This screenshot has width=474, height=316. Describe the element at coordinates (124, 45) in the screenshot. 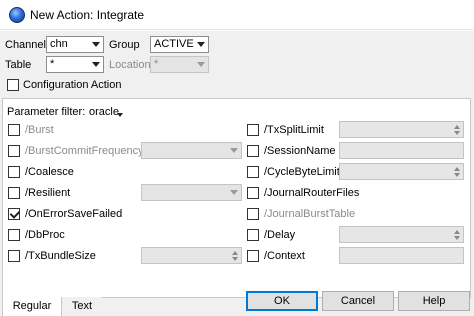

I see `group-label: Group` at that location.